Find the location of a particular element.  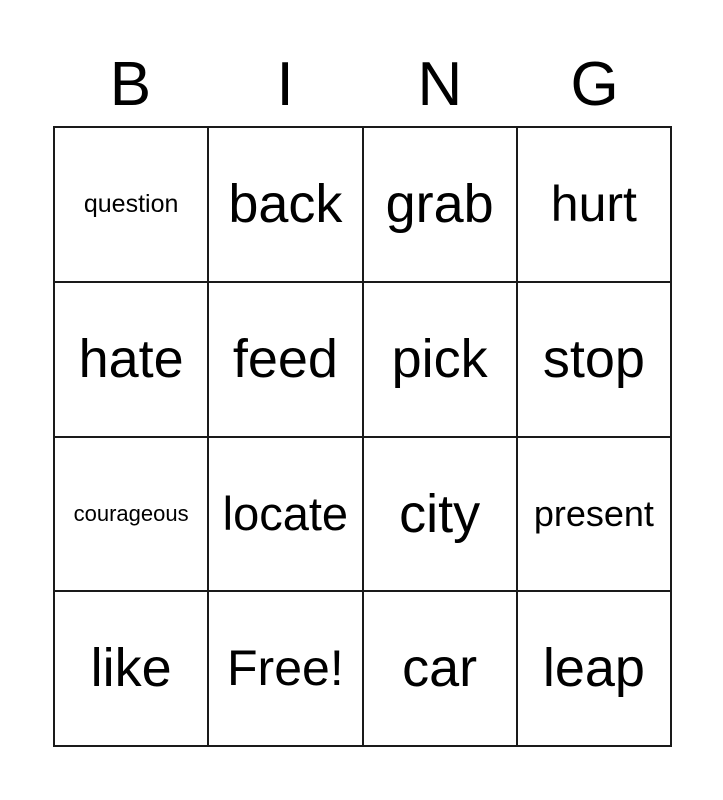

bingo-cell: feed is located at coordinates (286, 360).